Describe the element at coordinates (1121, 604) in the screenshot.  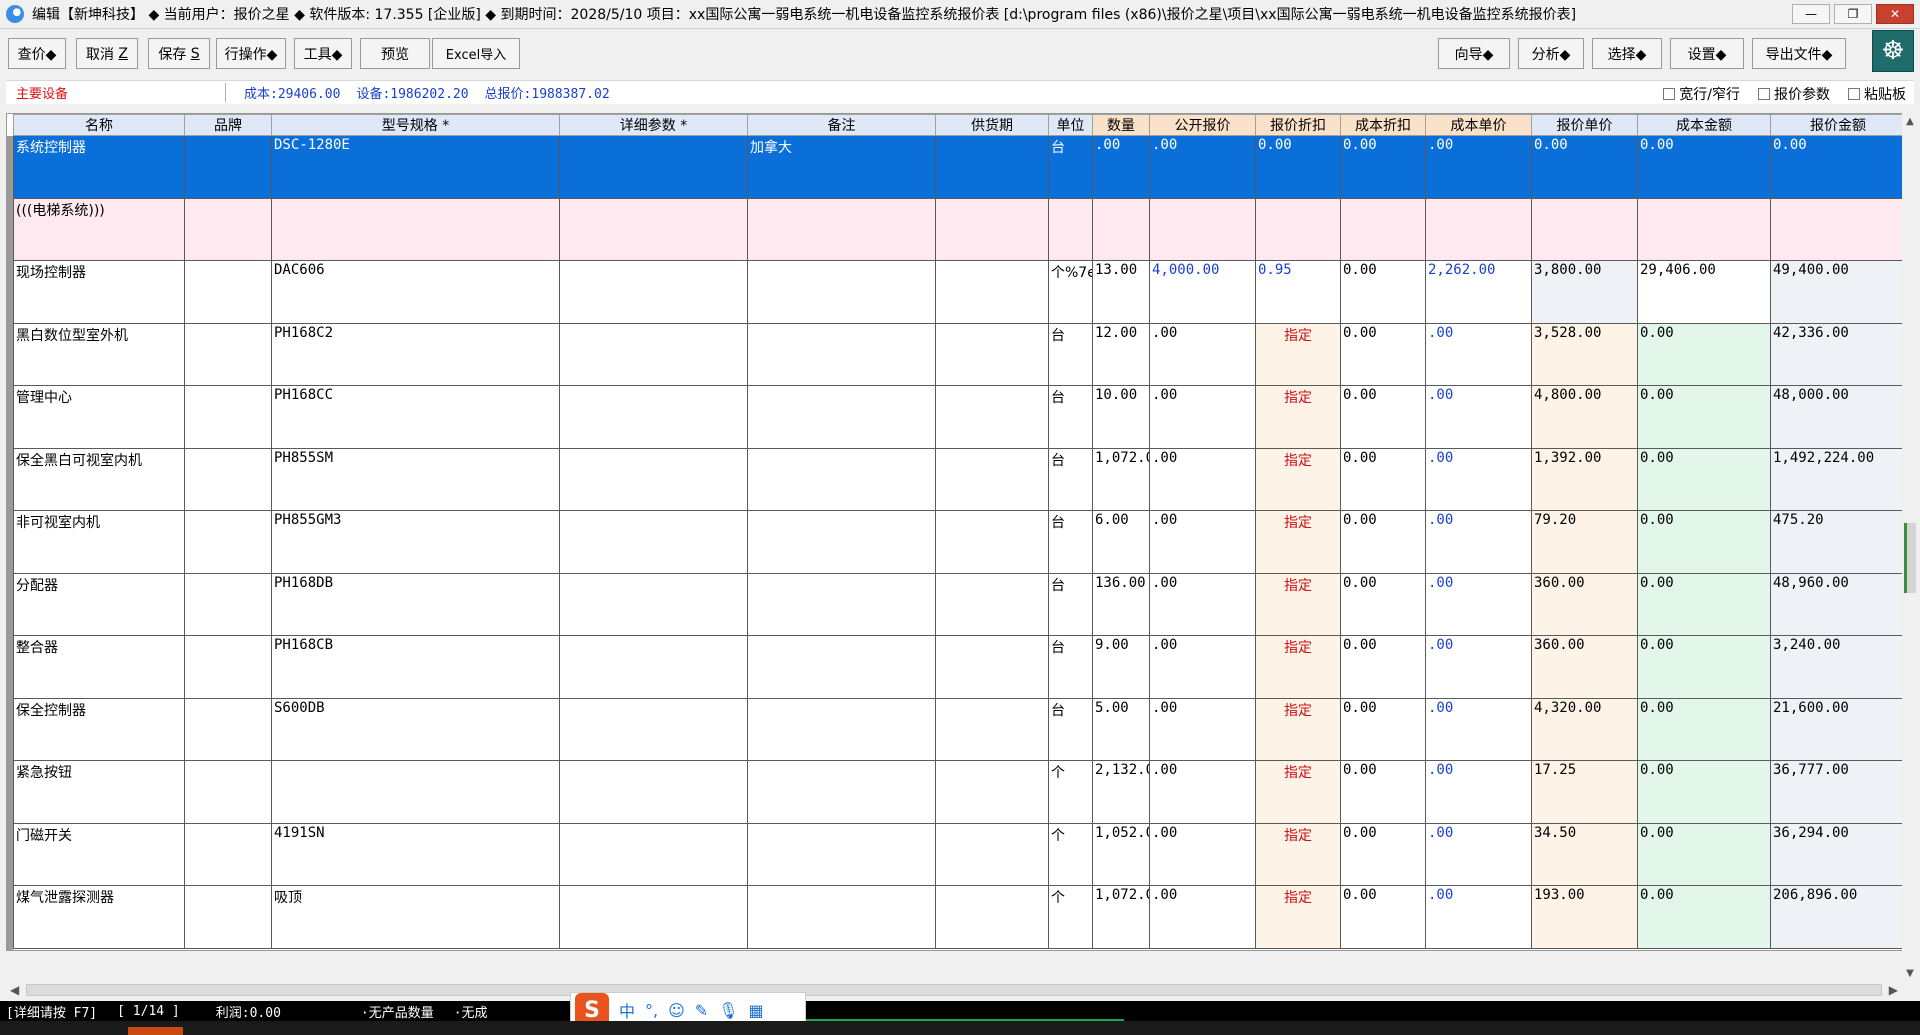
I see `cell-qty: 136.00` at that location.